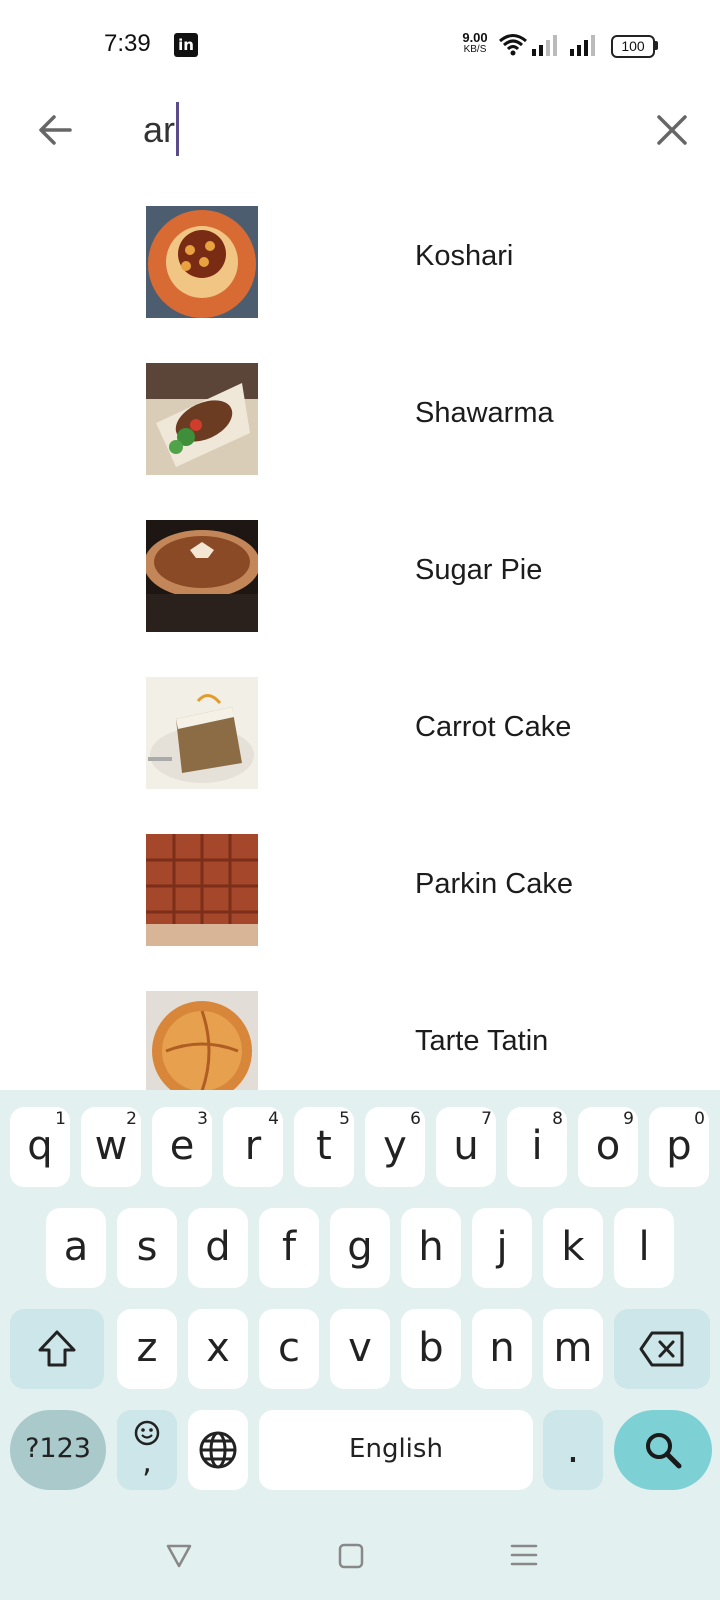 The image size is (720, 1600). I want to click on language-key, so click(218, 1450).